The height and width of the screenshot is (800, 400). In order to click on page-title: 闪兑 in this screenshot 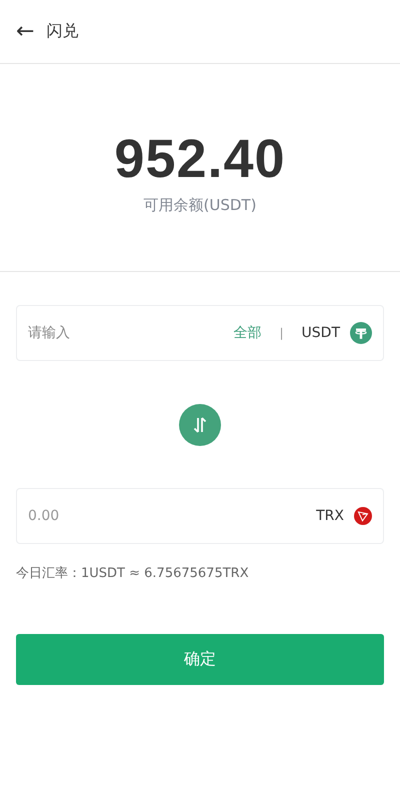, I will do `click(62, 31)`.